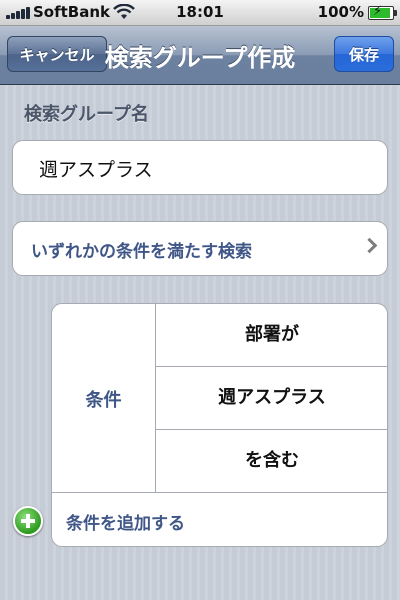  Describe the element at coordinates (271, 335) in the screenshot. I see `condition-field-cell: 部署が` at that location.